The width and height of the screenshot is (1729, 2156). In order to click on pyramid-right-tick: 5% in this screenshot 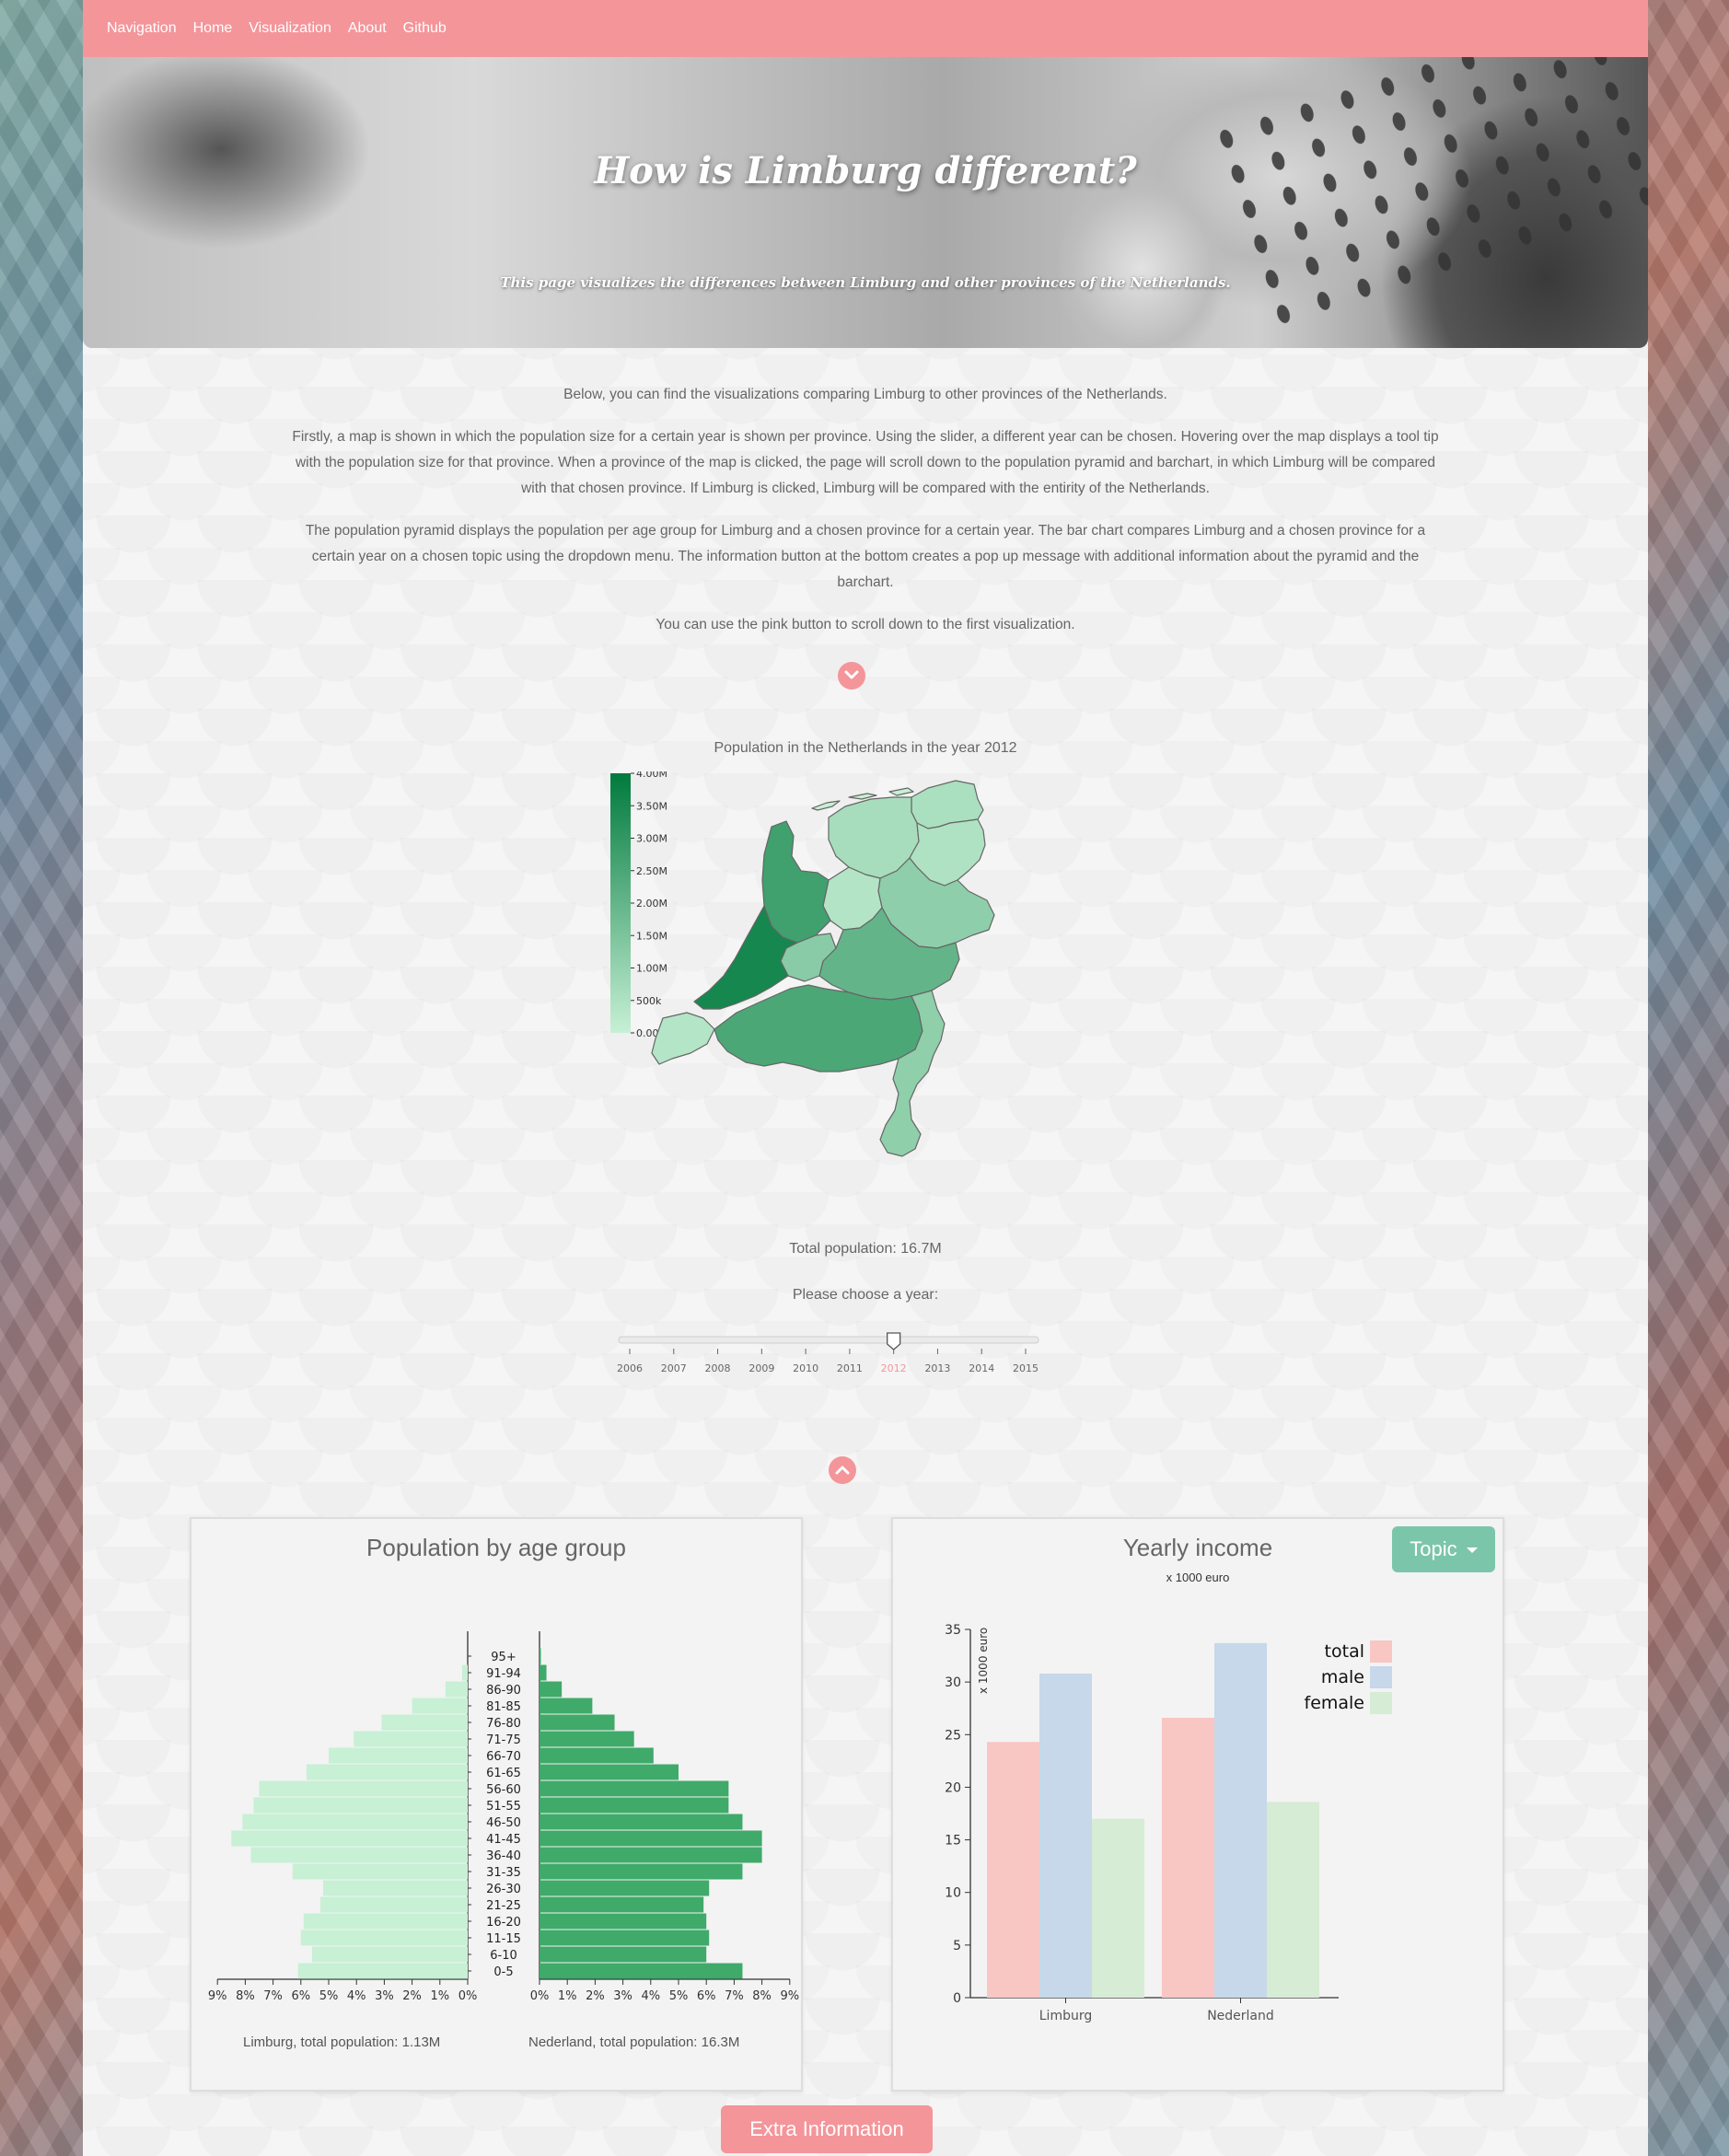, I will do `click(679, 1996)`.